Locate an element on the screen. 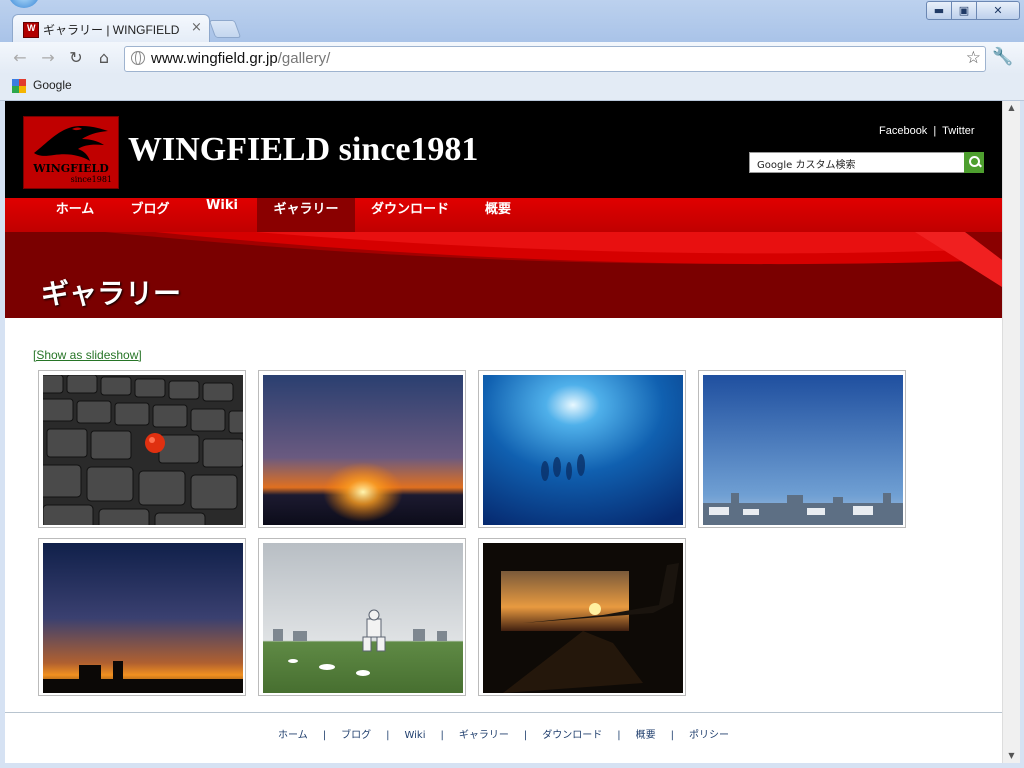  close-icon: ✕ is located at coordinates (998, 10).